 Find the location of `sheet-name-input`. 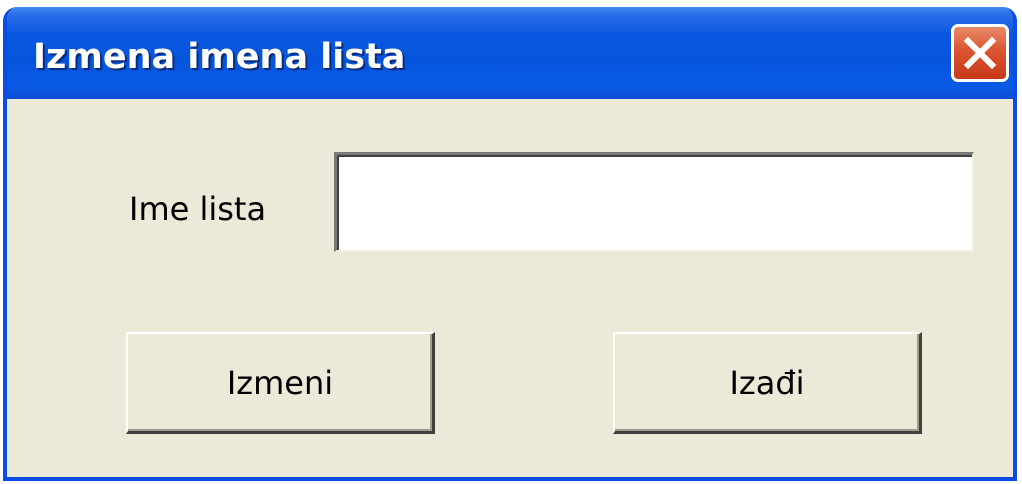

sheet-name-input is located at coordinates (654, 202).